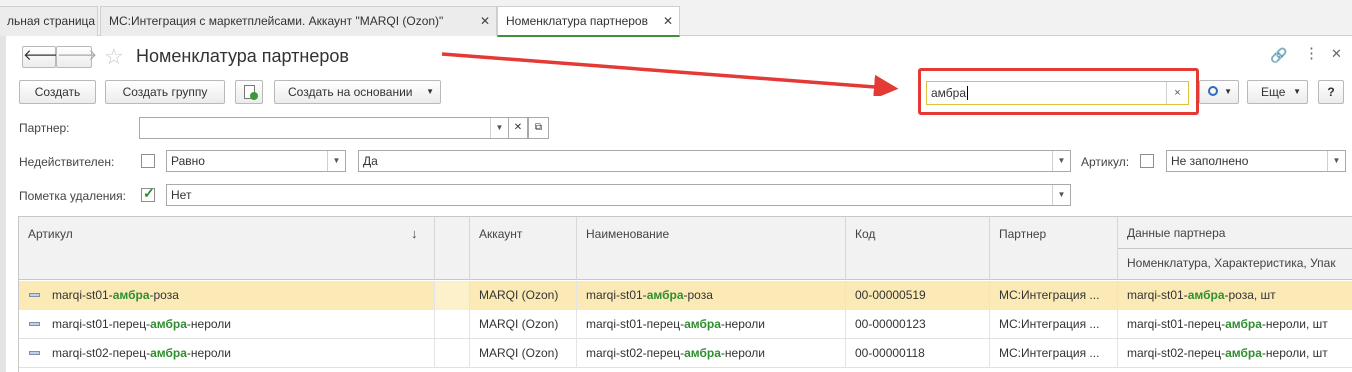  Describe the element at coordinates (1054, 248) in the screenshot. I see `column-header-partner: Партнер` at that location.